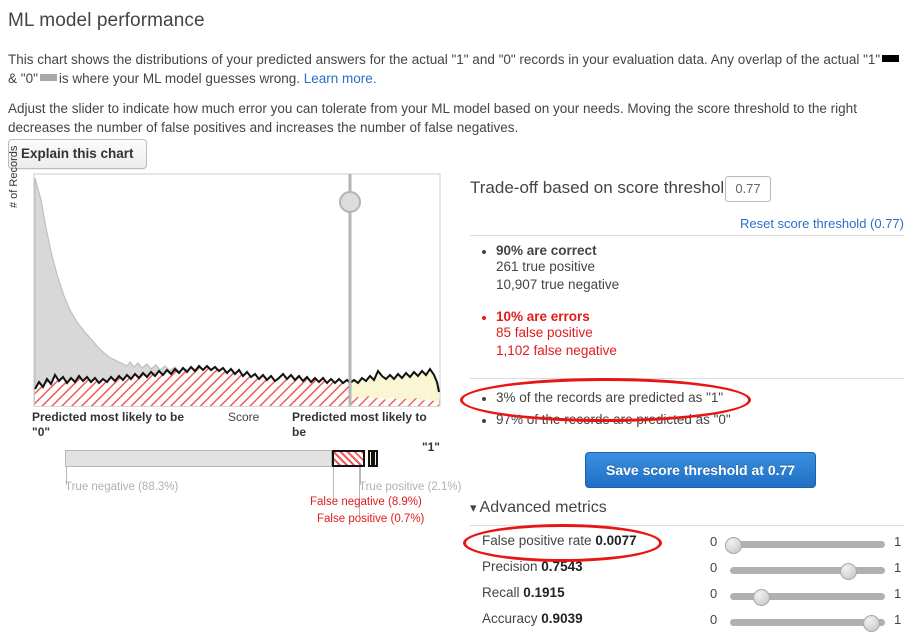 The height and width of the screenshot is (637, 907). Describe the element at coordinates (543, 507) in the screenshot. I see `advanced-metrics-label: Advanced metrics` at that location.